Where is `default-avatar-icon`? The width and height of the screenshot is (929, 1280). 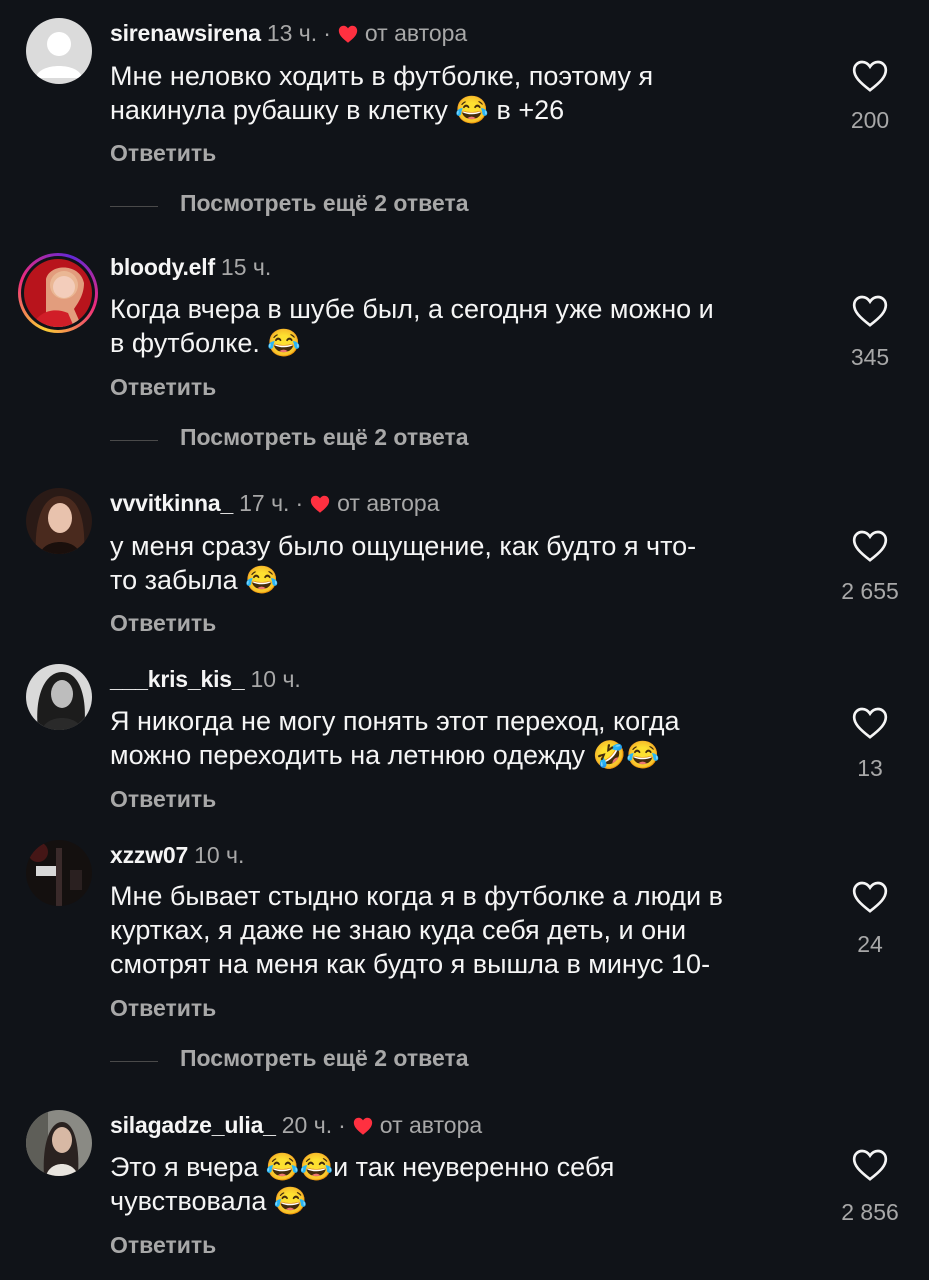
default-avatar-icon is located at coordinates (59, 51).